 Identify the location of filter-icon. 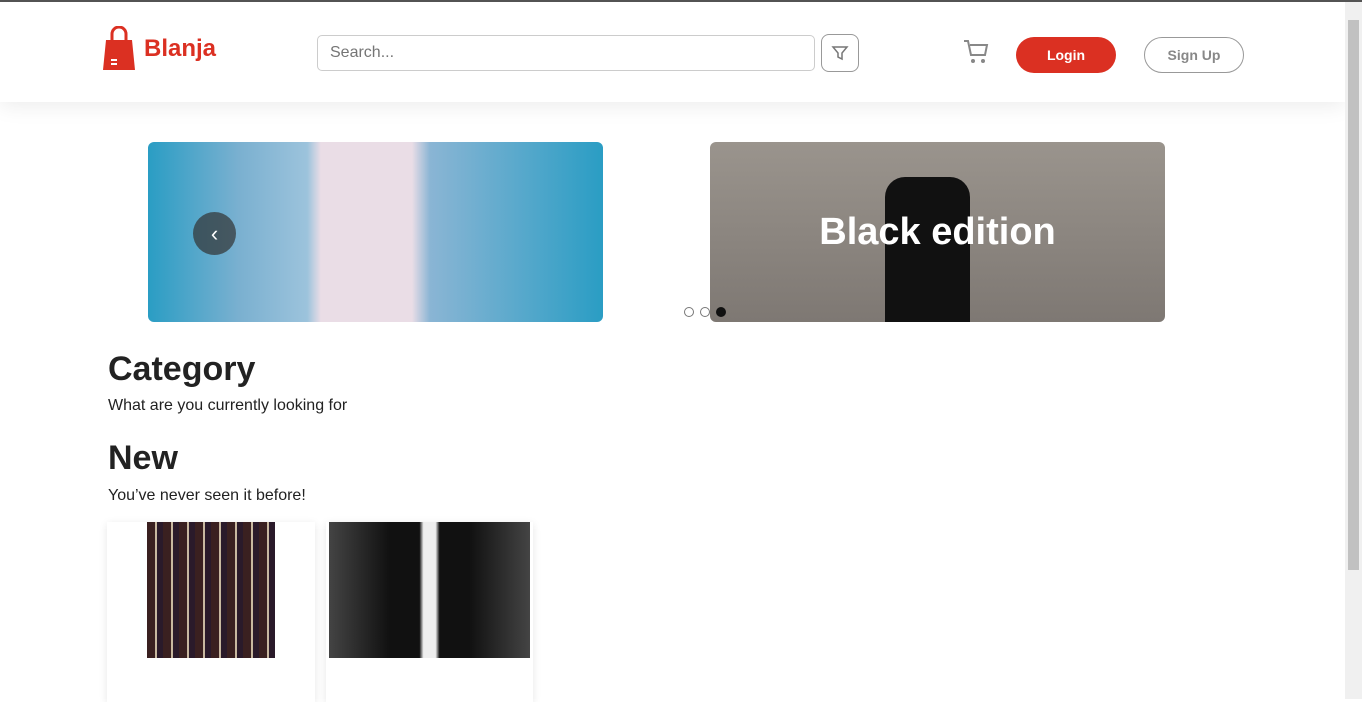
(840, 53).